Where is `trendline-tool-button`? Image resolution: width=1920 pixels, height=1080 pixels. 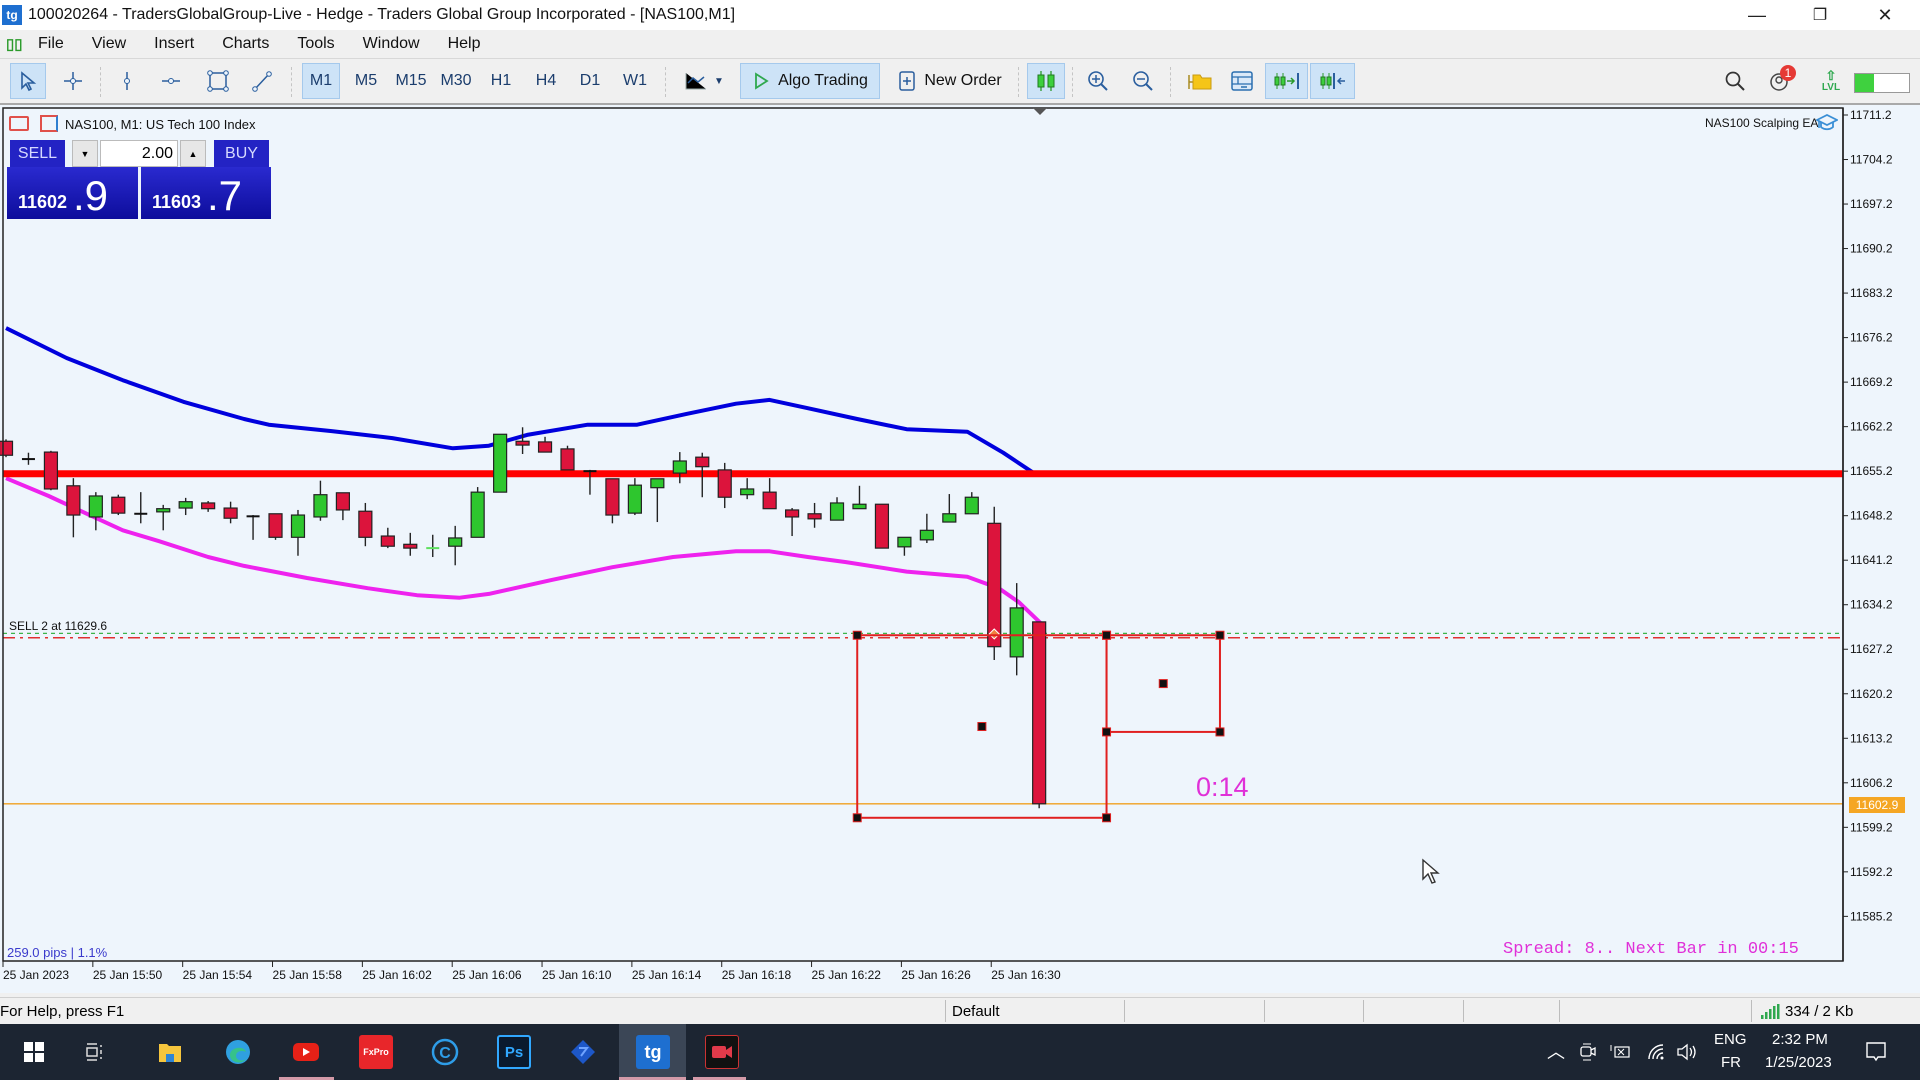 trendline-tool-button is located at coordinates (262, 81).